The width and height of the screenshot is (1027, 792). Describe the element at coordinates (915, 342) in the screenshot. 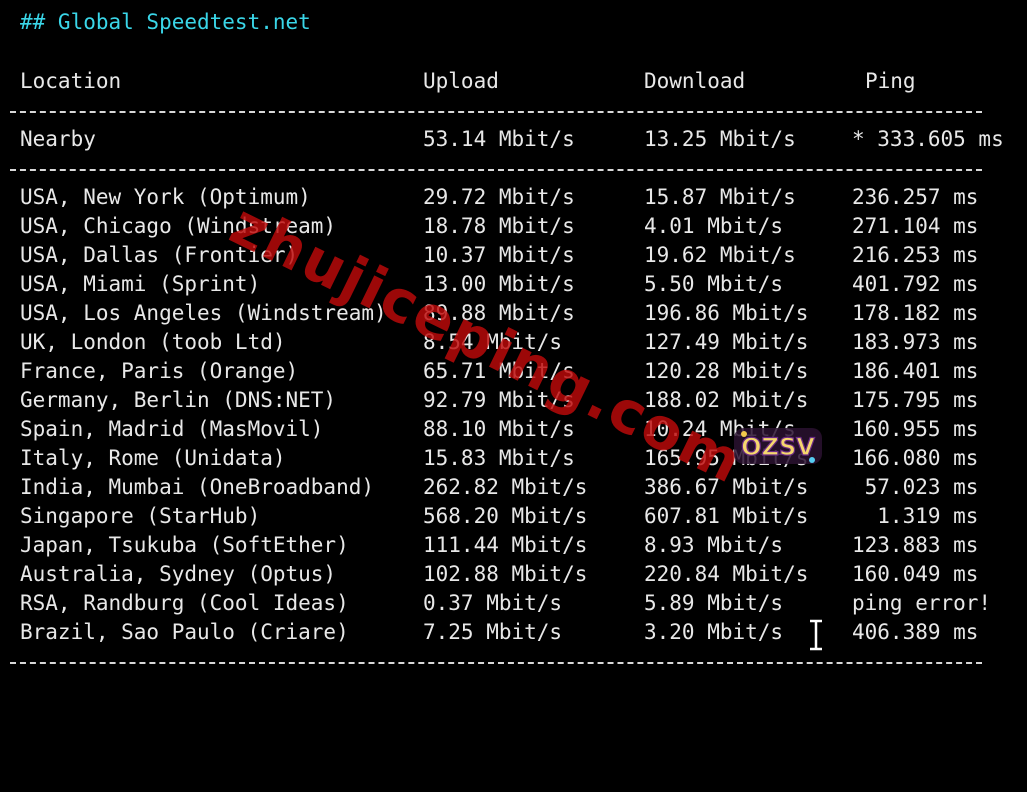

I see `row-ping: 183.973 ms` at that location.